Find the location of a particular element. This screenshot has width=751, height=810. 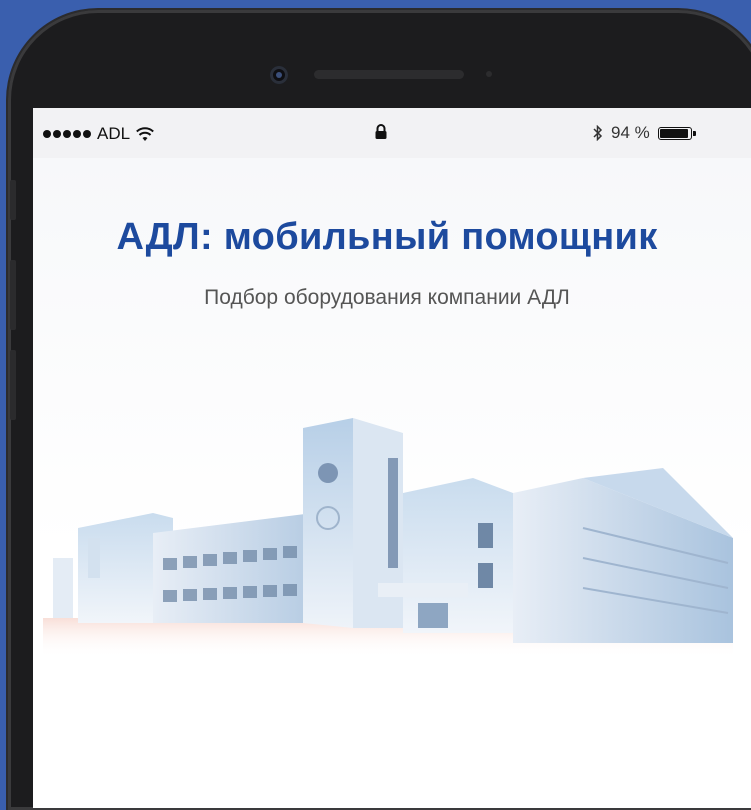

app-title: АДЛ: мобильный помощник is located at coordinates (387, 237).